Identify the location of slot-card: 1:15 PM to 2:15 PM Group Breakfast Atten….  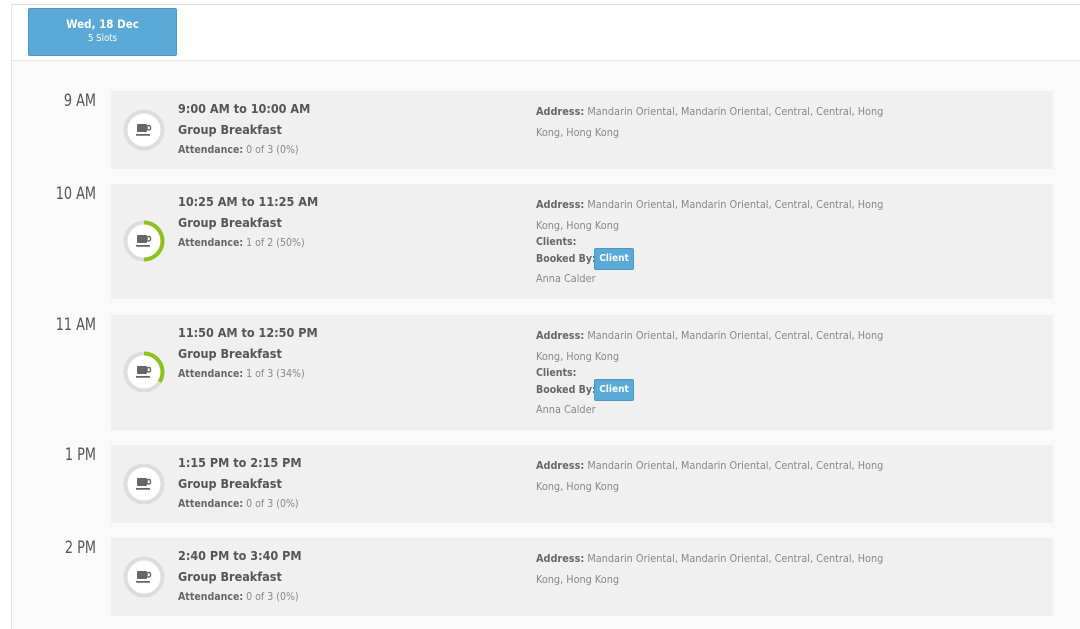
(582, 484).